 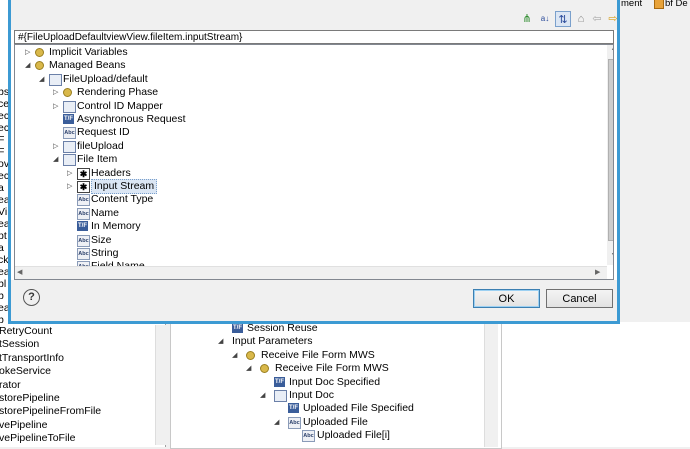 I want to click on tree-row: ◢ FileUpload/default, so click(x=310, y=79).